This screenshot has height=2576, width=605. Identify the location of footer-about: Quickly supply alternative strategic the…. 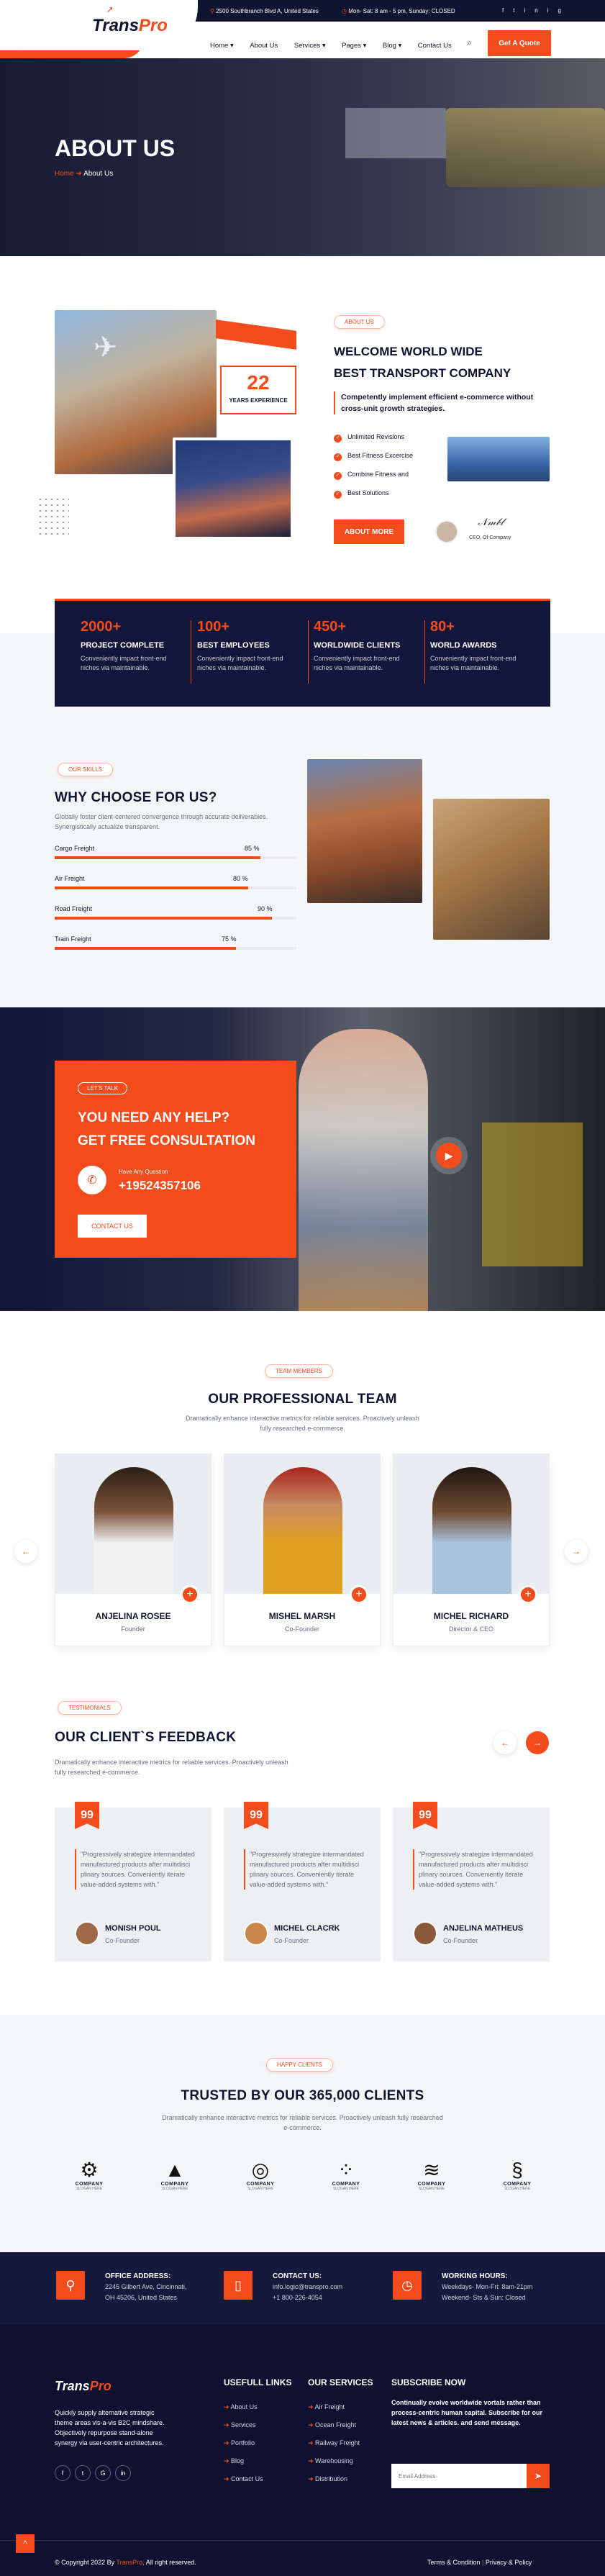
(110, 2427).